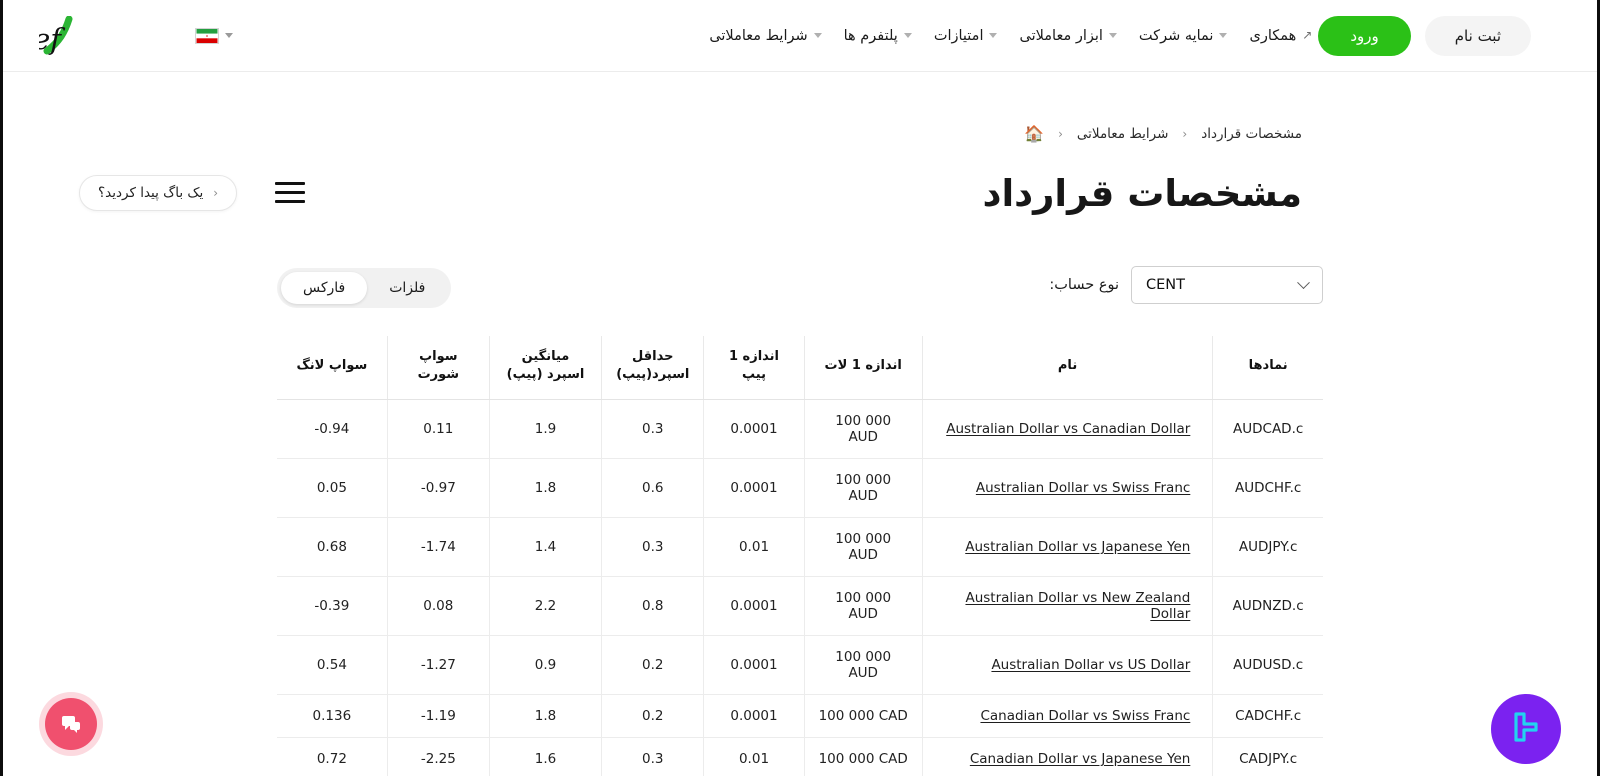 Image resolution: width=1600 pixels, height=776 pixels. I want to click on account-type-select: CENT, so click(1227, 285).